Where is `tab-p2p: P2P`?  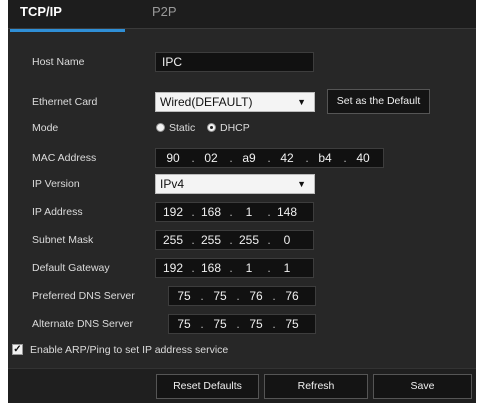 tab-p2p: P2P is located at coordinates (164, 14).